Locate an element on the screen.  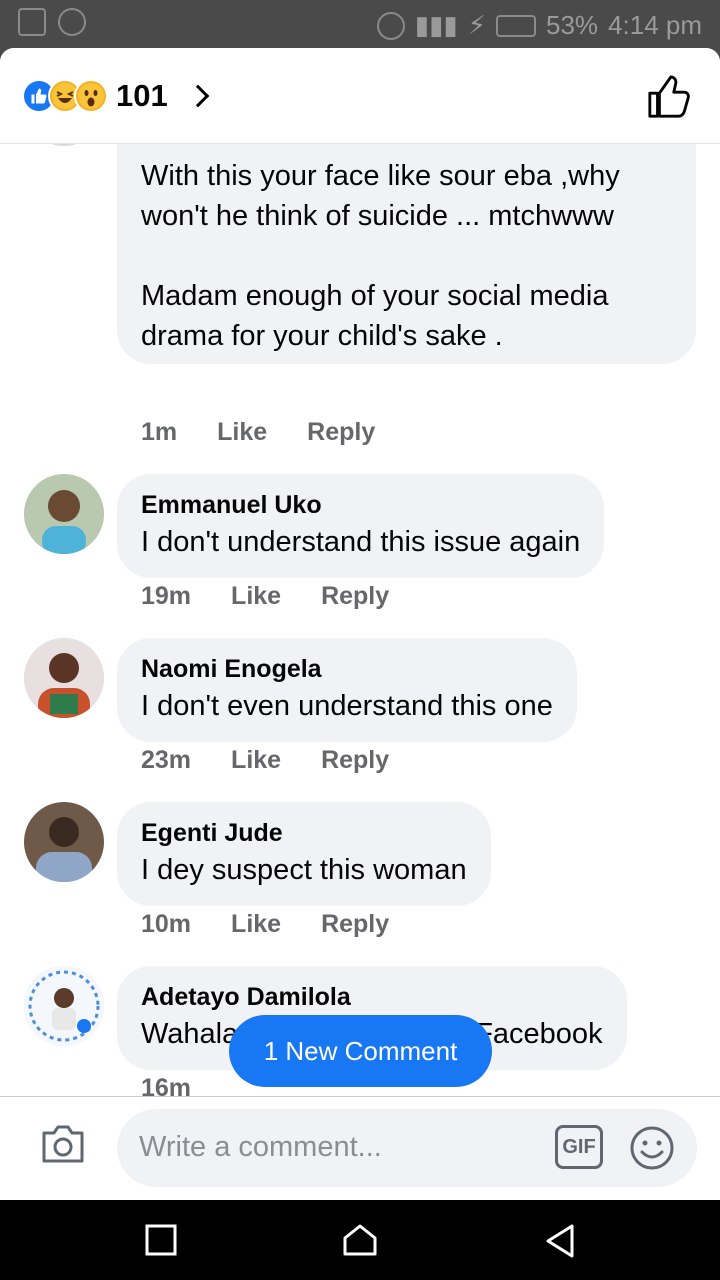
comment-time: 10m is located at coordinates (166, 924).